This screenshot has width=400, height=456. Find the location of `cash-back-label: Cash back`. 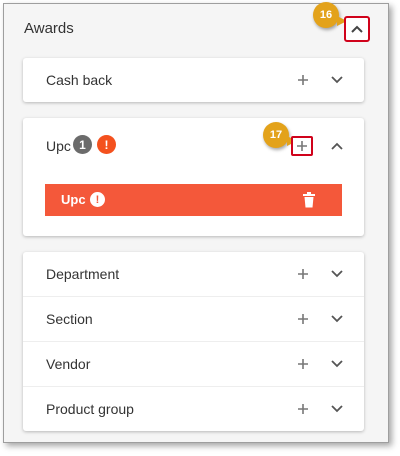

cash-back-label: Cash back is located at coordinates (79, 80).